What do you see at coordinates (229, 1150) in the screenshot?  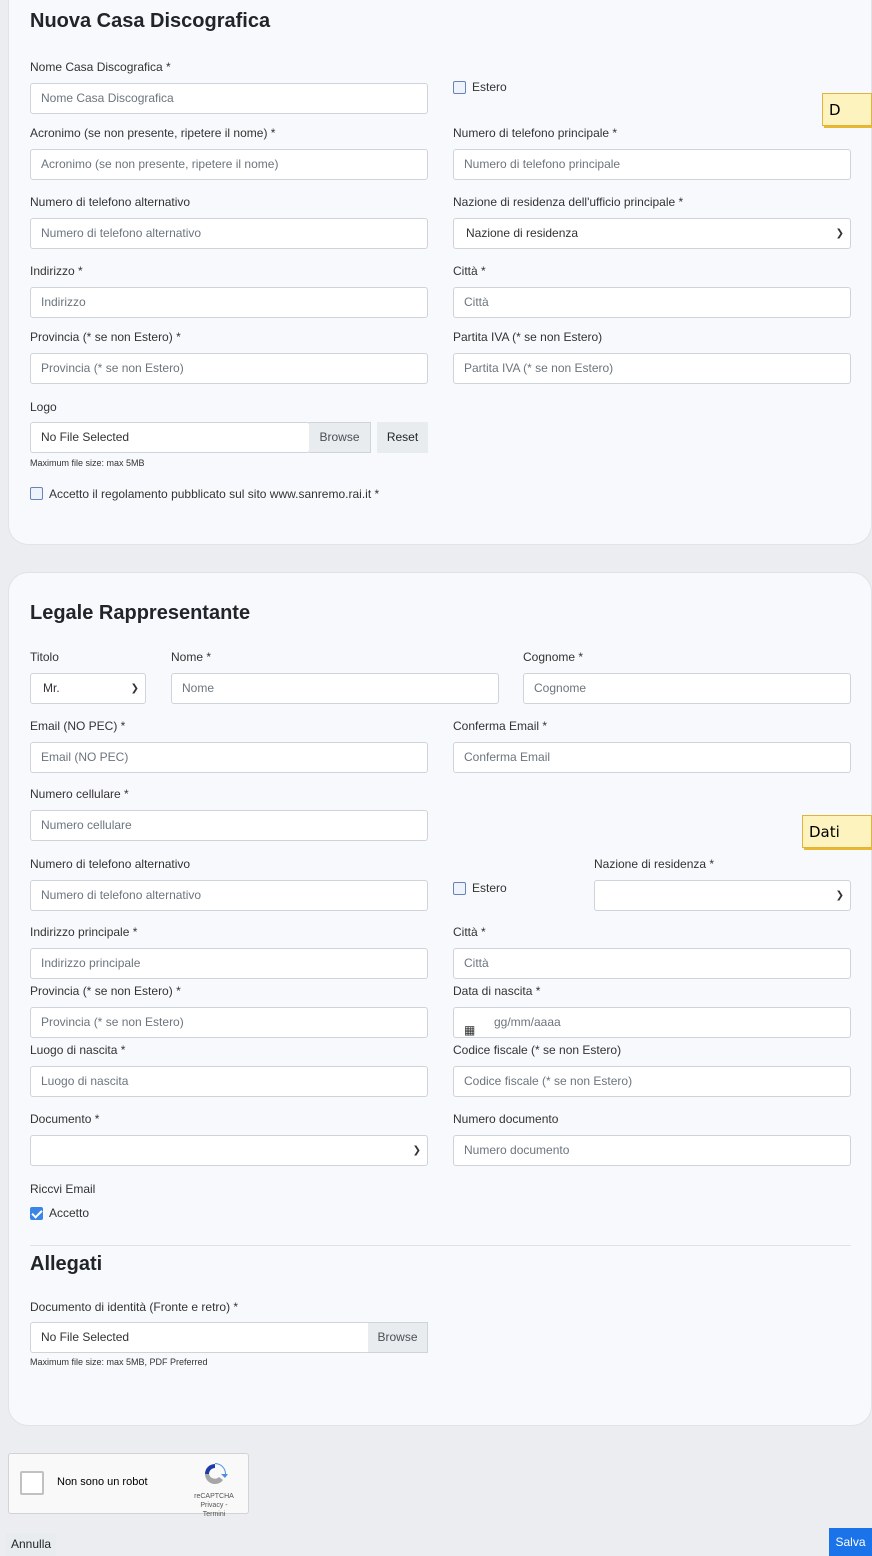 I see `documento-select: ❯` at bounding box center [229, 1150].